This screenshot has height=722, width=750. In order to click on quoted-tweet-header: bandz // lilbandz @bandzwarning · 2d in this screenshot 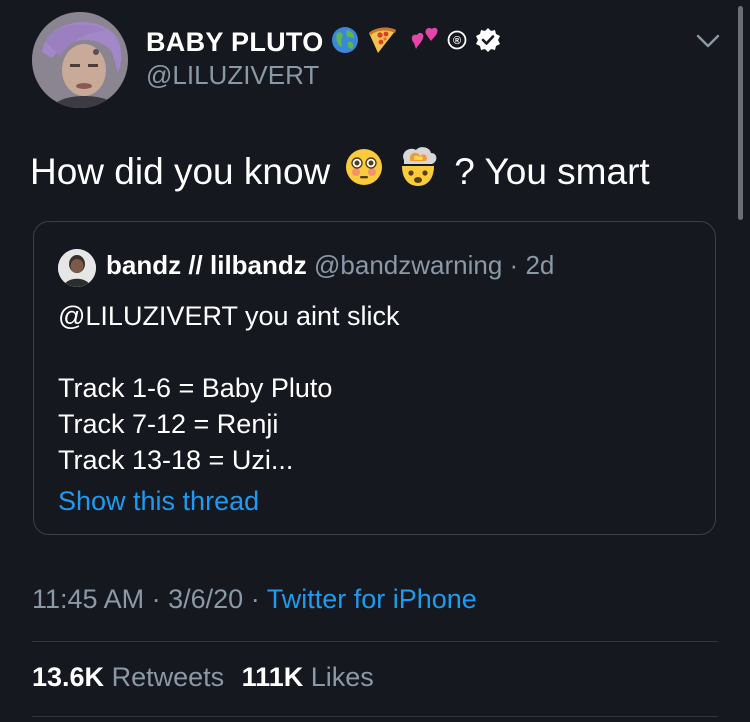, I will do `click(330, 265)`.